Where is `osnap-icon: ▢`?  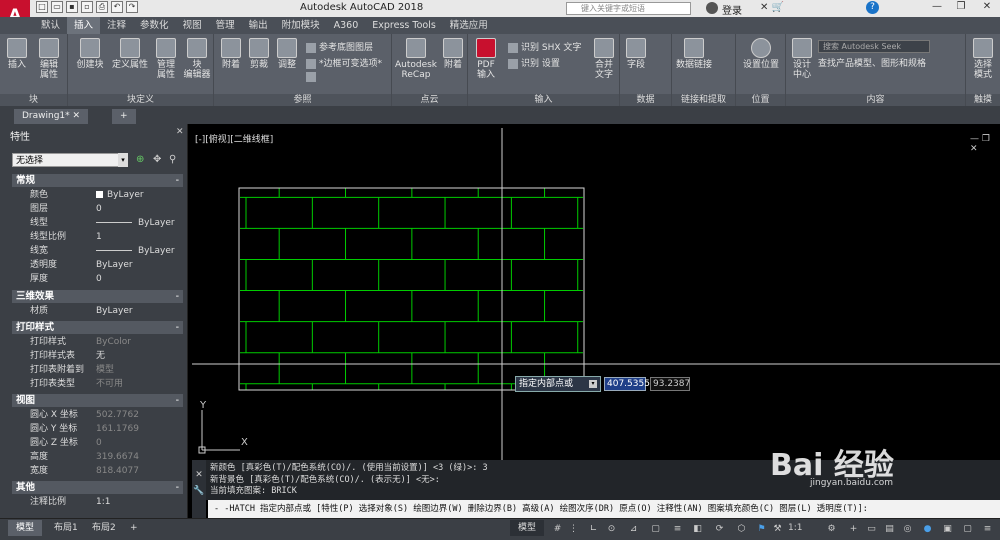 osnap-icon: ▢ is located at coordinates (655, 529).